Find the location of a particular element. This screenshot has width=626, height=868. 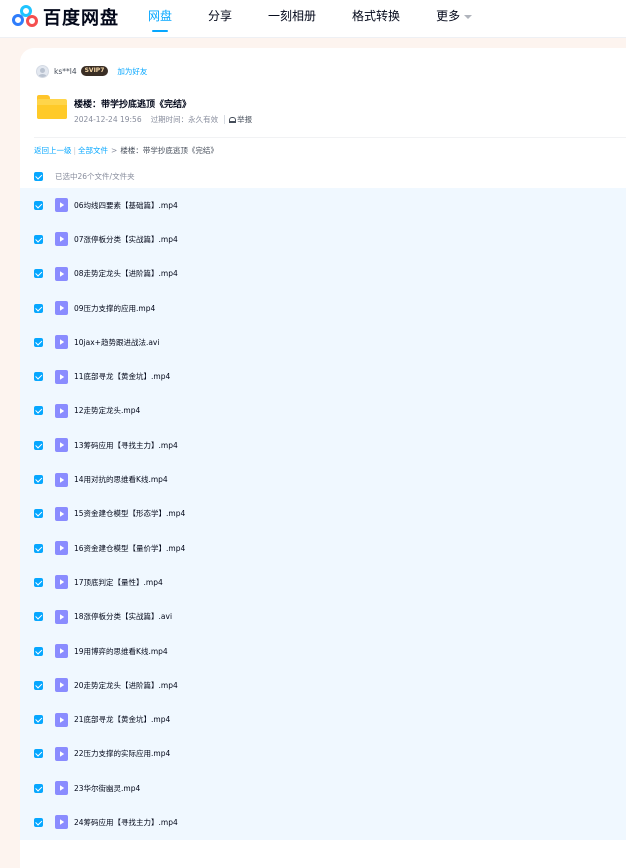

file-row: 07涨停板分类【实战篇】.mp4 is located at coordinates (323, 239).